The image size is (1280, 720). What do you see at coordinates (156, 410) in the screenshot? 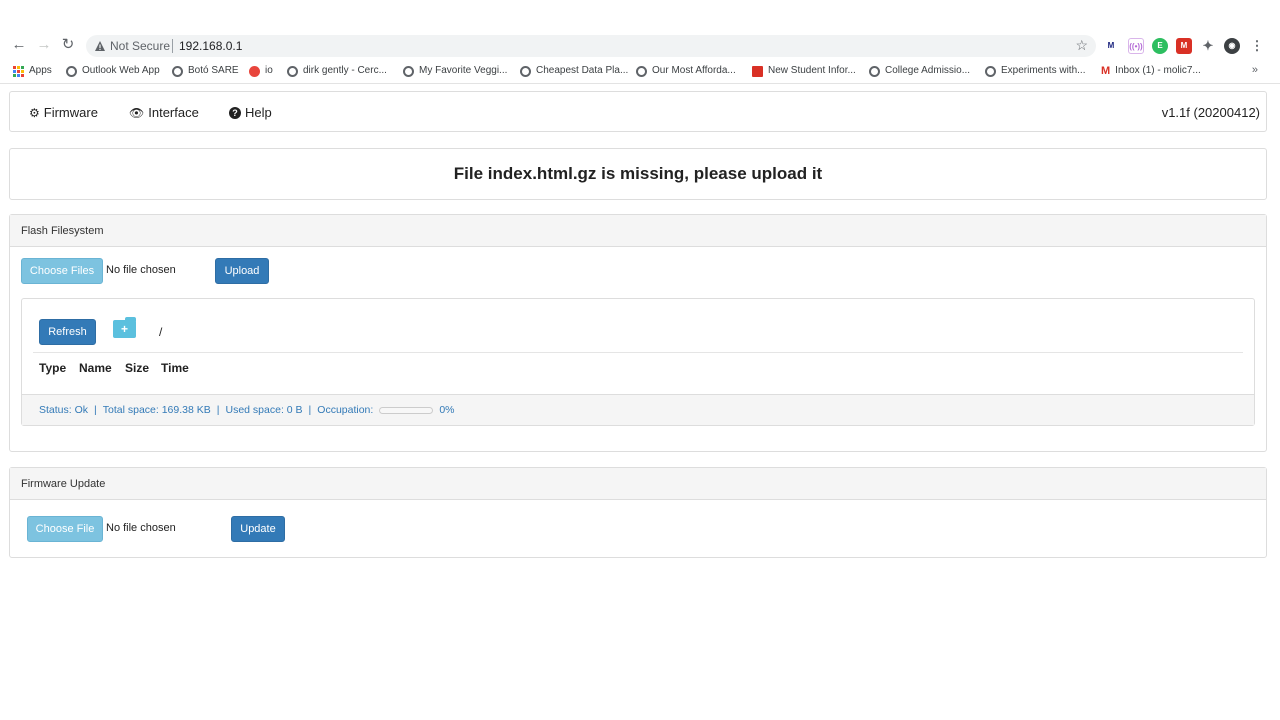
I see `total-space-text: Total space: 169.38 KB` at bounding box center [156, 410].